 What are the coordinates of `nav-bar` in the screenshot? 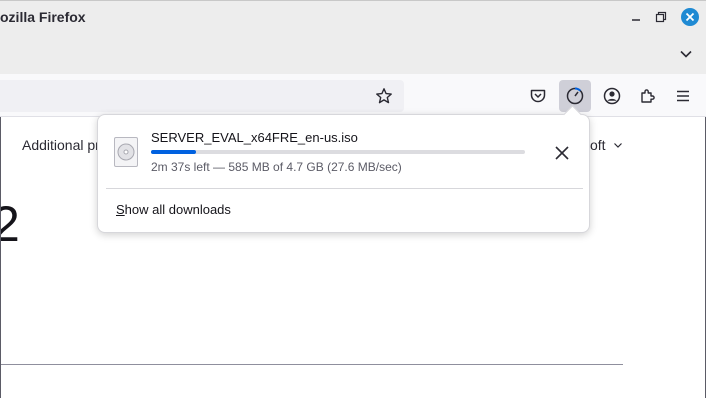 It's located at (353, 95).